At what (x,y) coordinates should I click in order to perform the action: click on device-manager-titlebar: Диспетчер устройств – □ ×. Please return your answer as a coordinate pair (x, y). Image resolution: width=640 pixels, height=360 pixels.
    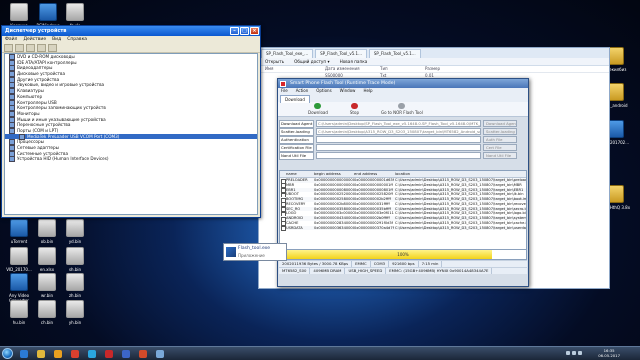
    Looking at the image, I should click on (131, 31).